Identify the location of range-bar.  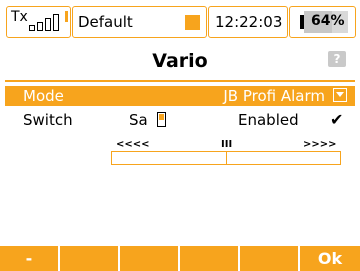
(226, 158).